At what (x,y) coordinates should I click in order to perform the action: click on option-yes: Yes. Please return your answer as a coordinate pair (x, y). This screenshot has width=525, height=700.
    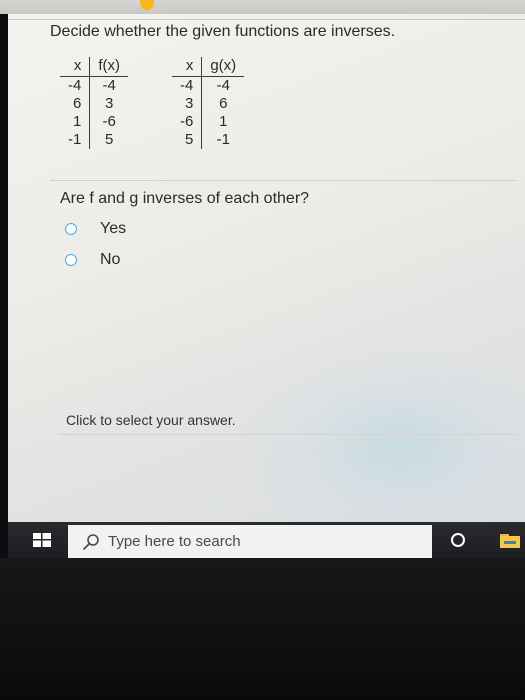
    Looking at the image, I should click on (95, 229).